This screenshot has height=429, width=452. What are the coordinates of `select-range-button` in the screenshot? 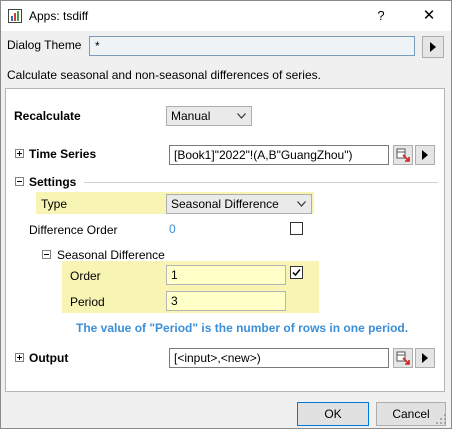 It's located at (403, 155).